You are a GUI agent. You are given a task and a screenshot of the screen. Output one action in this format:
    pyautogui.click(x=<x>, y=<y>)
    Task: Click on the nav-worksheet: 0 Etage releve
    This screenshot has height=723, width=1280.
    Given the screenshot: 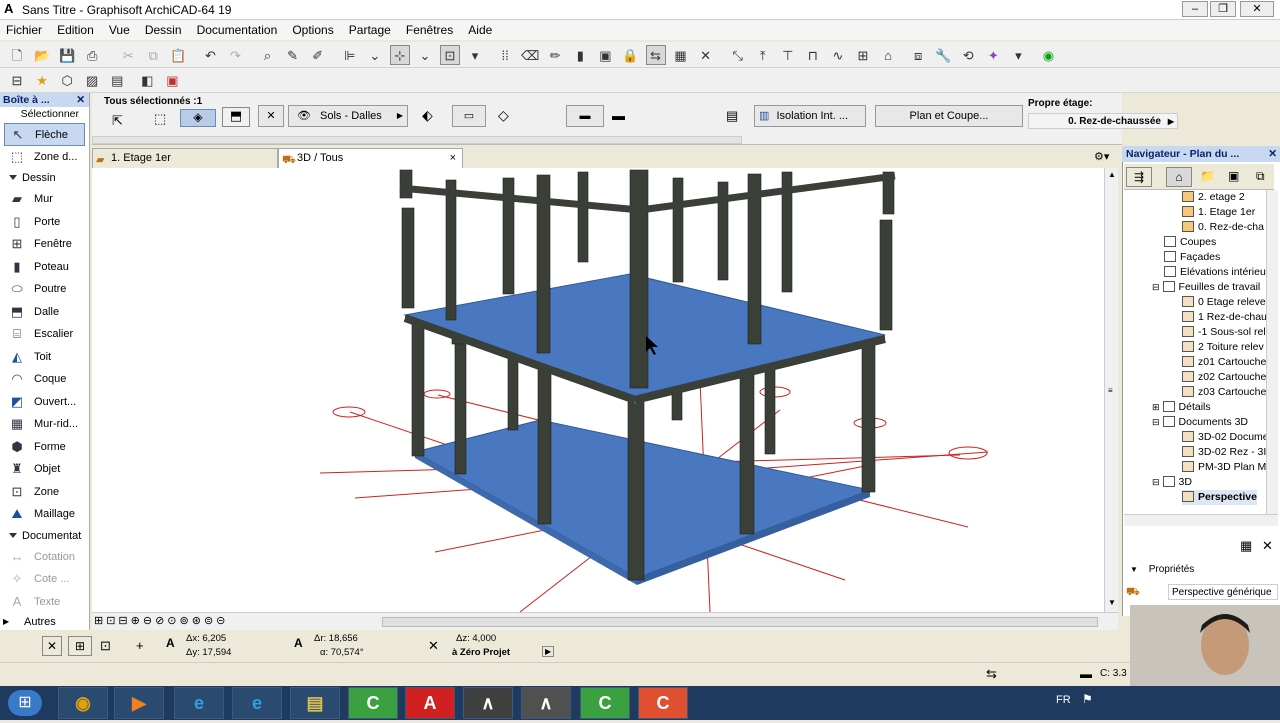 What is the action you would take?
    pyautogui.click(x=1224, y=302)
    